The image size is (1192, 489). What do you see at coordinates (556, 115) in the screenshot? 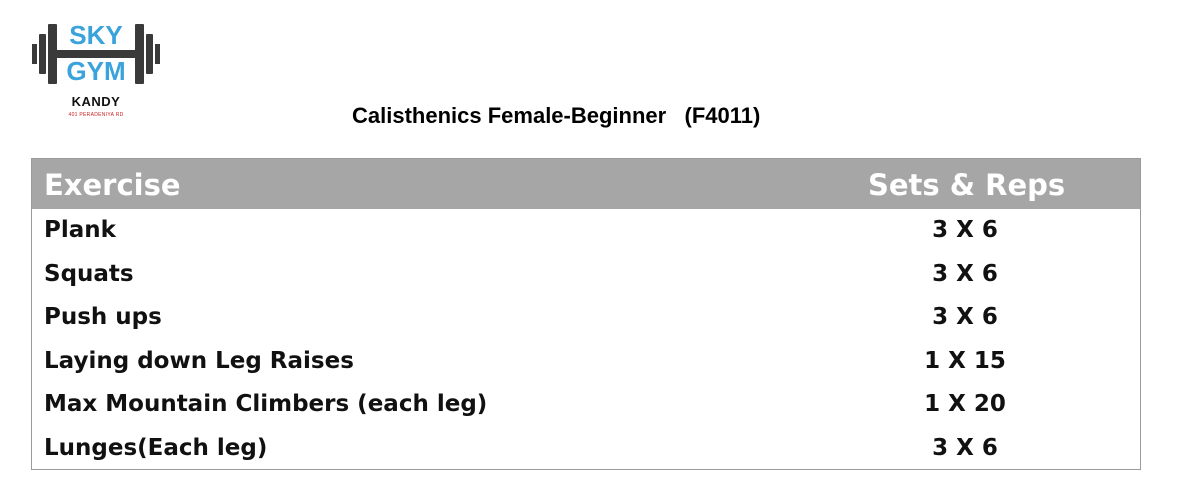
I see `workout-title: Calisthenics Female-Beginner (F4011)` at bounding box center [556, 115].